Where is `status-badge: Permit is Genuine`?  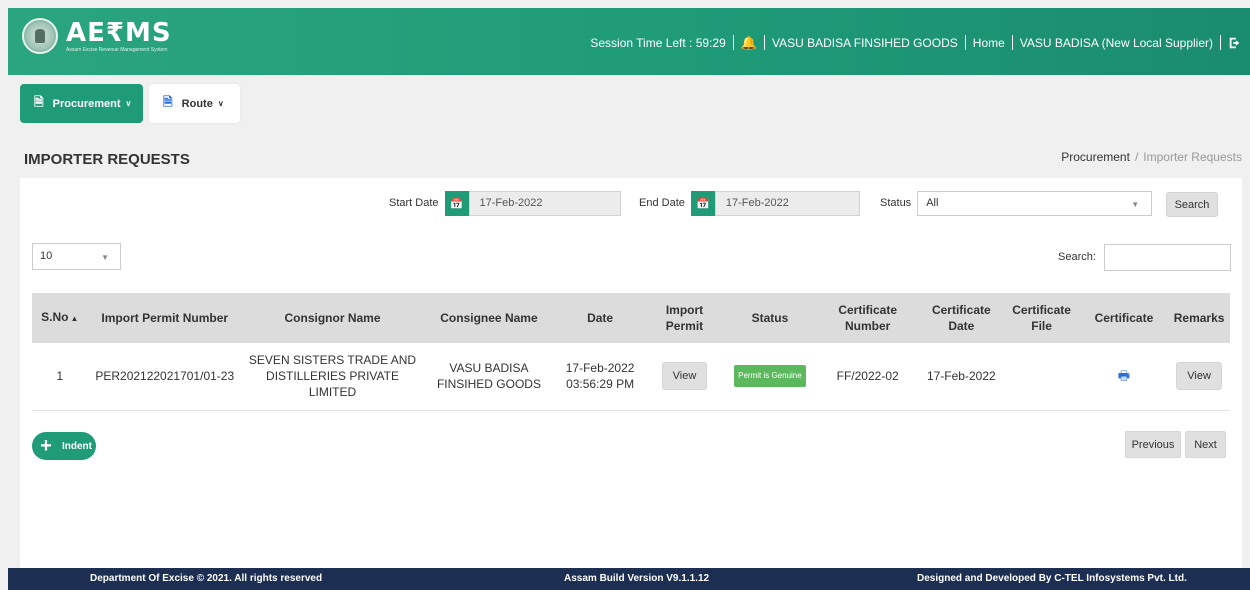 status-badge: Permit is Genuine is located at coordinates (770, 376).